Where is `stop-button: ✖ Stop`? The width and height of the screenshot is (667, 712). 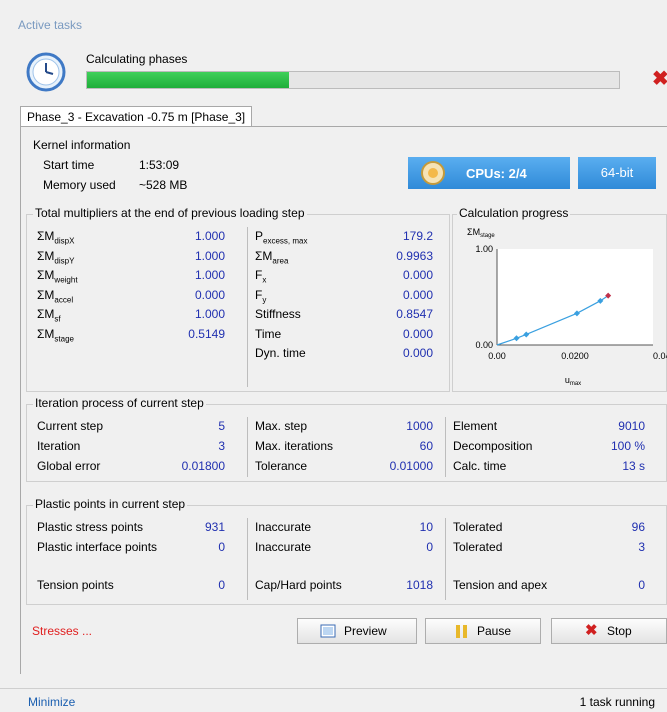 stop-button: ✖ Stop is located at coordinates (609, 631).